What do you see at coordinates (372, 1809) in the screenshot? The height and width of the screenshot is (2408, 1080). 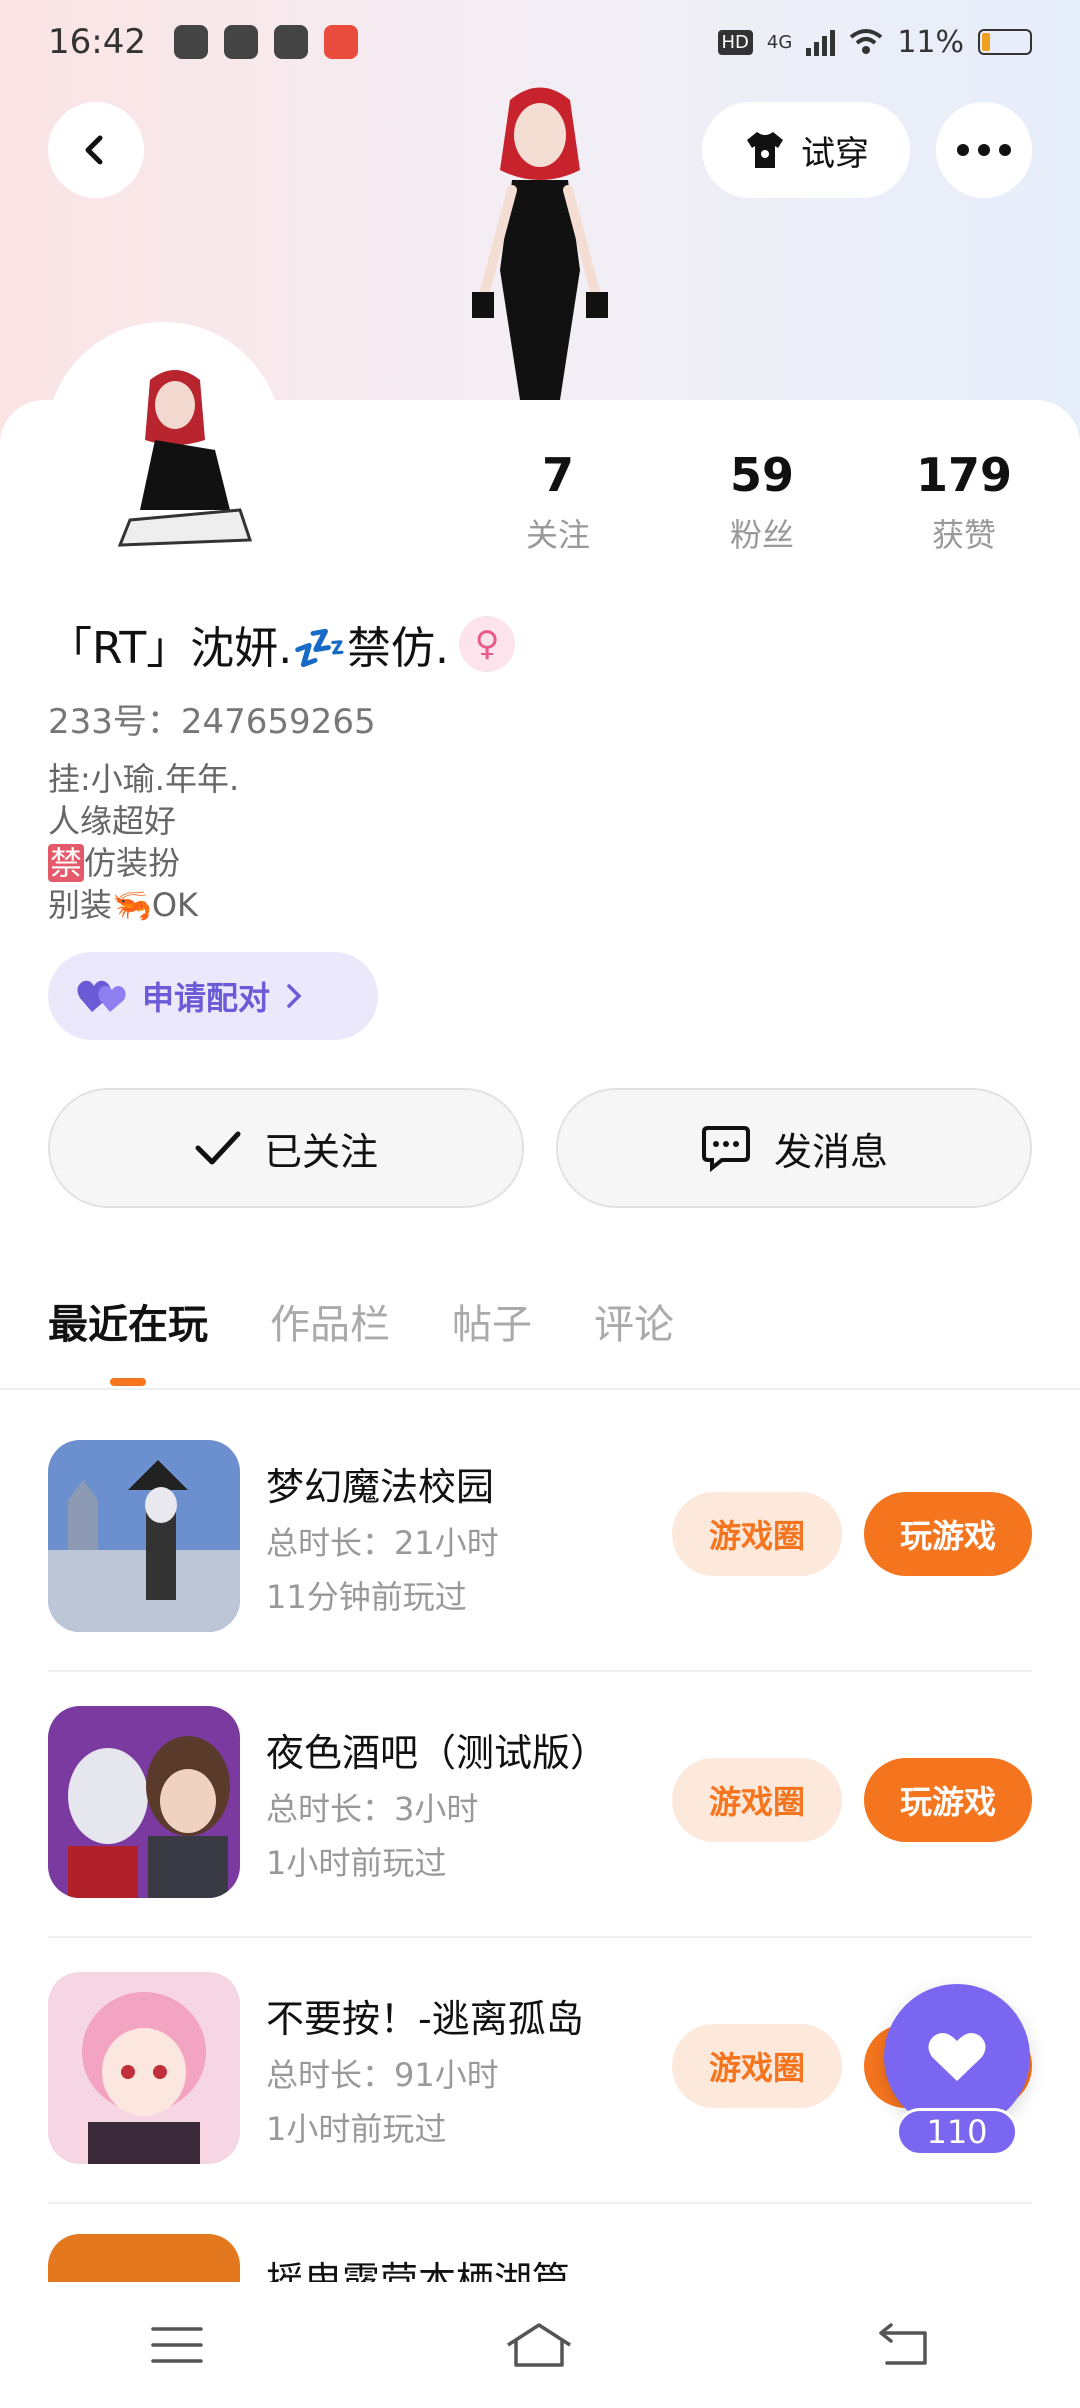 I see `game-duration: 总时长：3小时` at bounding box center [372, 1809].